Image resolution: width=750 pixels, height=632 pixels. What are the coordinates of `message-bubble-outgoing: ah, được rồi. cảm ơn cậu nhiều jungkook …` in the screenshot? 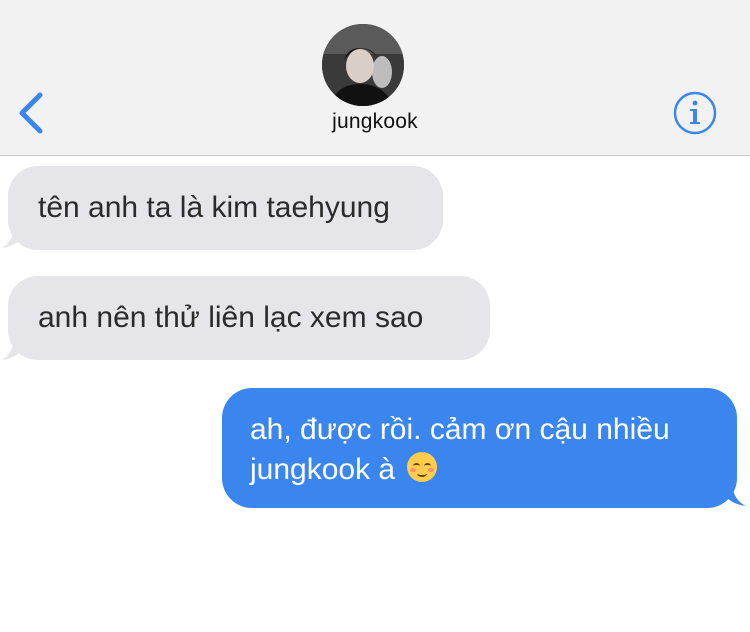 It's located at (479, 448).